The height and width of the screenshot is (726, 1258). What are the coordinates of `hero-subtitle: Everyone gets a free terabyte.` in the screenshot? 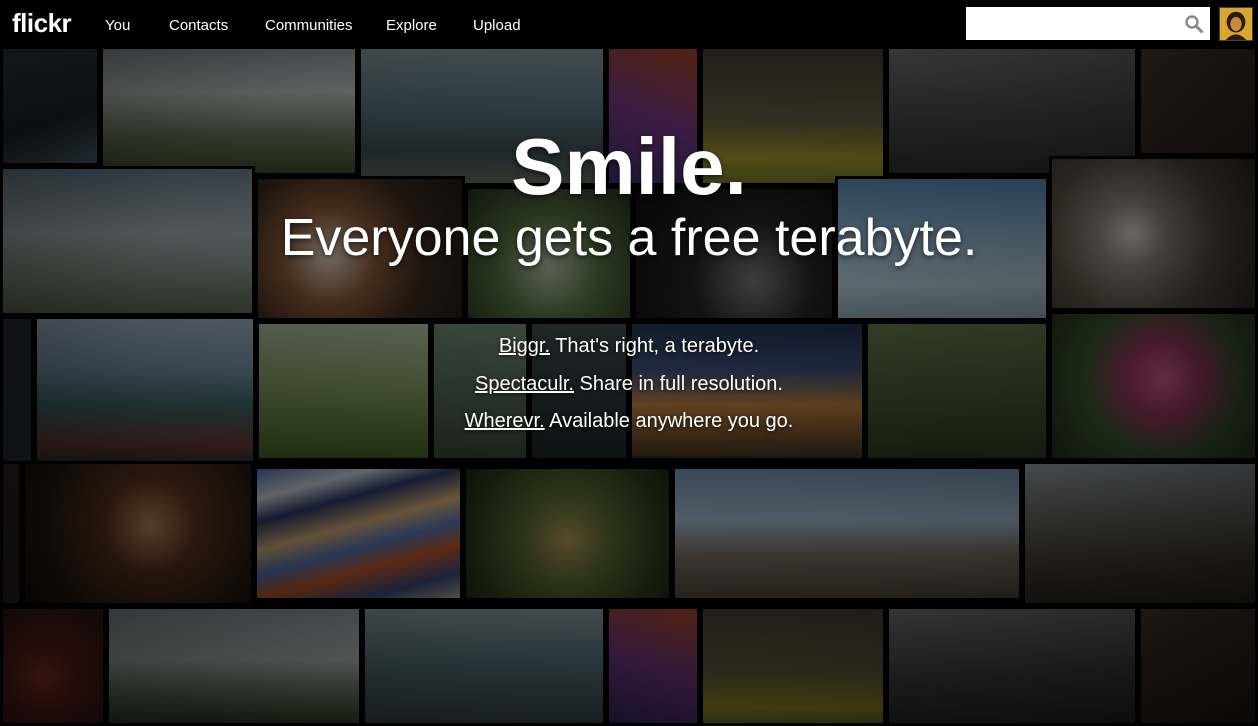 It's located at (629, 238).